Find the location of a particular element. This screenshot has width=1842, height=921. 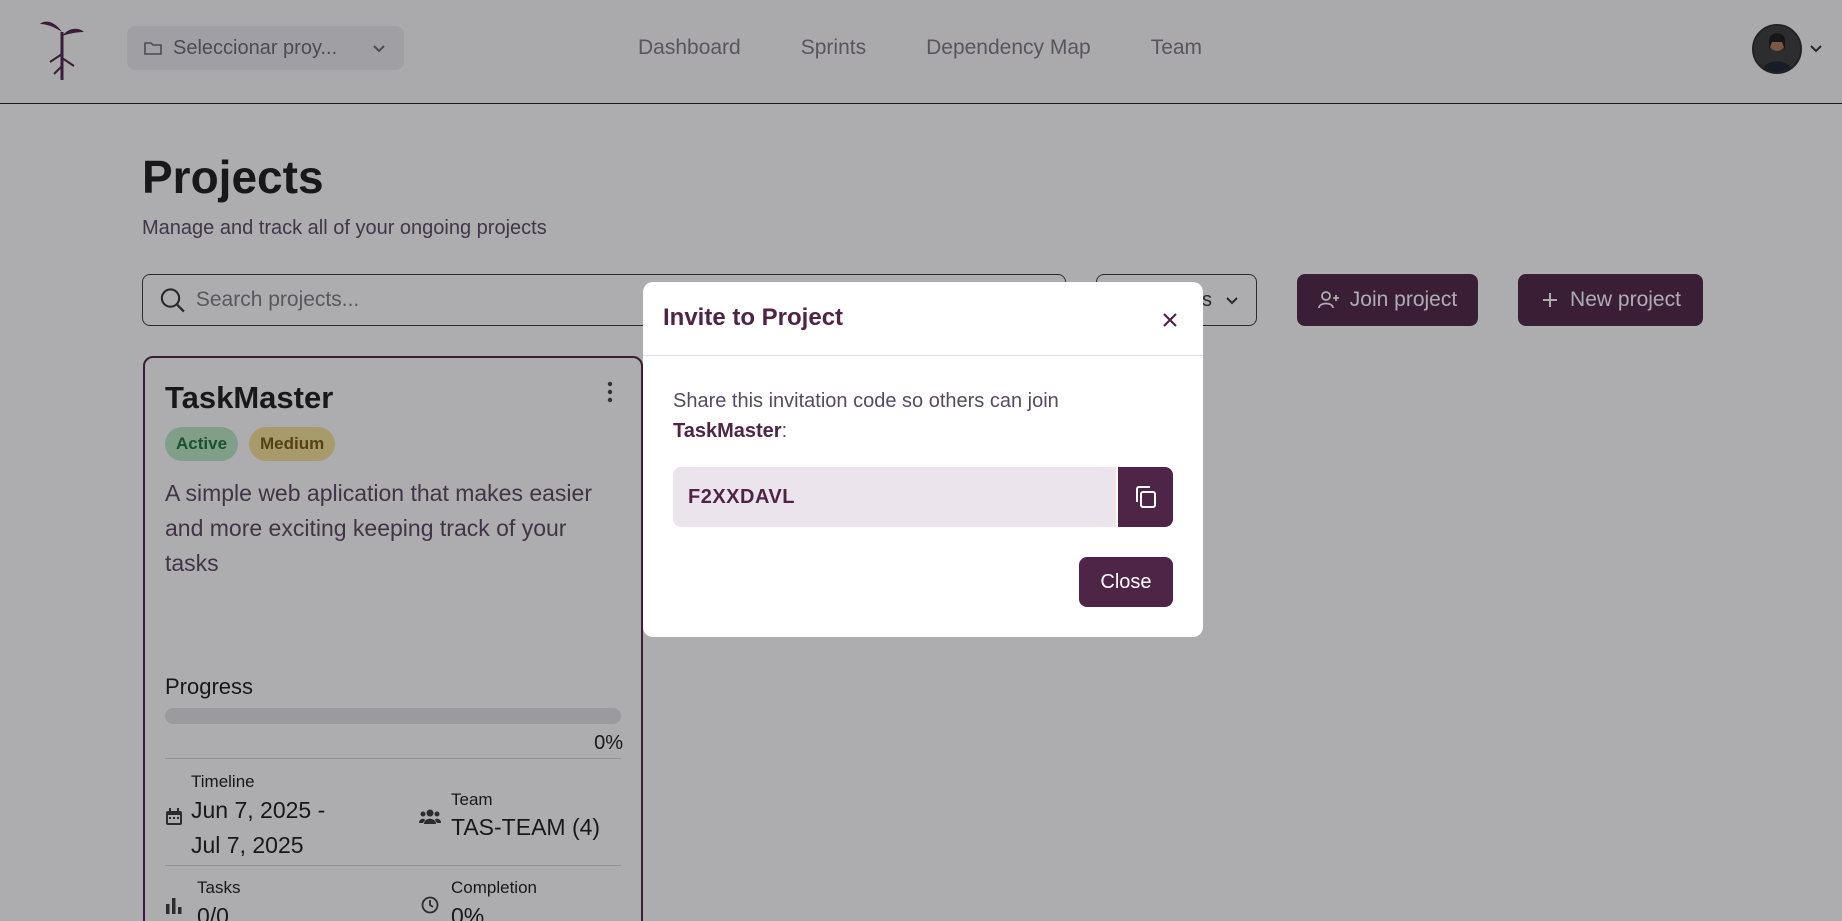

copy-code-button is located at coordinates (1145, 497).